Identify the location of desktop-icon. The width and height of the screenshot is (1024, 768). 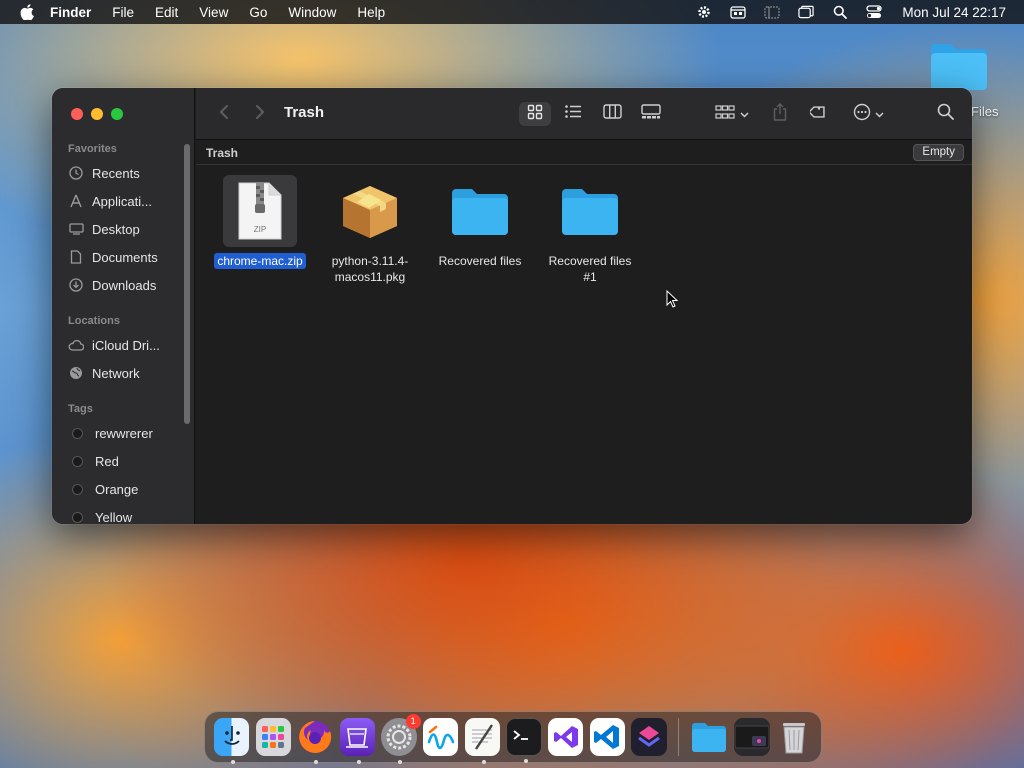
(76, 229).